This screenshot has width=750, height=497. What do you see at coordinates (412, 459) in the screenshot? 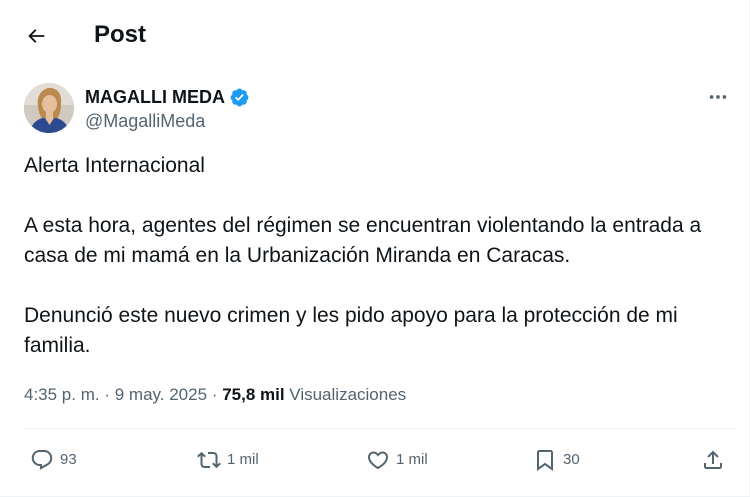
I see `like-count: 1 mil` at bounding box center [412, 459].